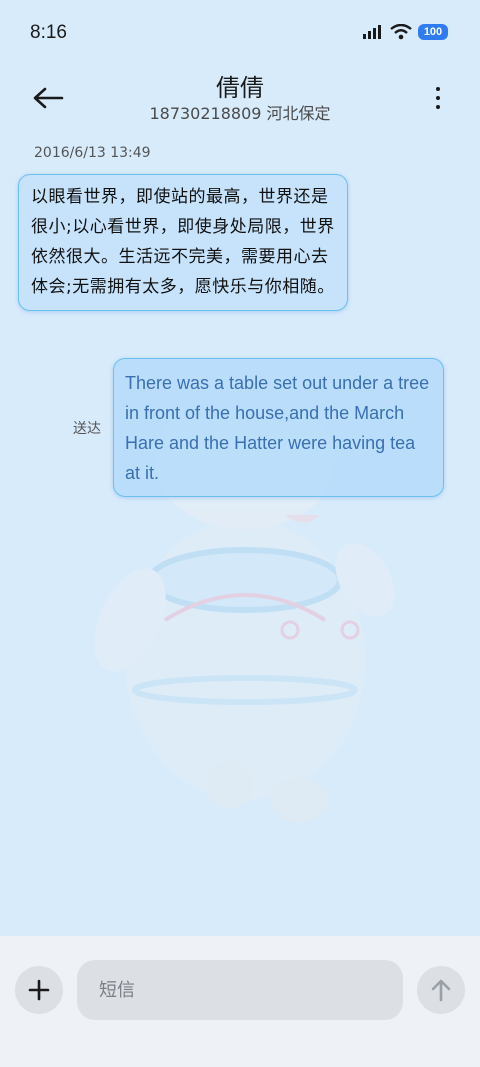 This screenshot has width=480, height=1067. Describe the element at coordinates (92, 153) in the screenshot. I see `message-timestamp: 2016/6/13 13:49` at that location.